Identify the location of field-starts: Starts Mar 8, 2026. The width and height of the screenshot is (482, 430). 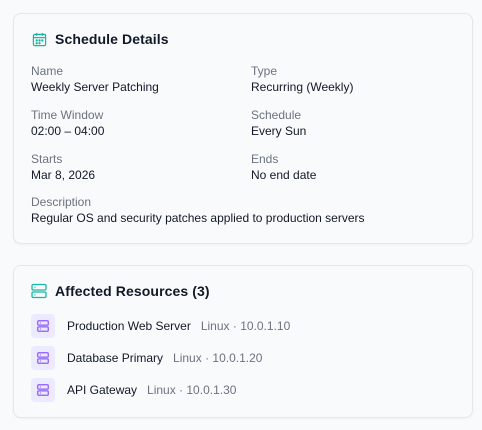
(136, 167).